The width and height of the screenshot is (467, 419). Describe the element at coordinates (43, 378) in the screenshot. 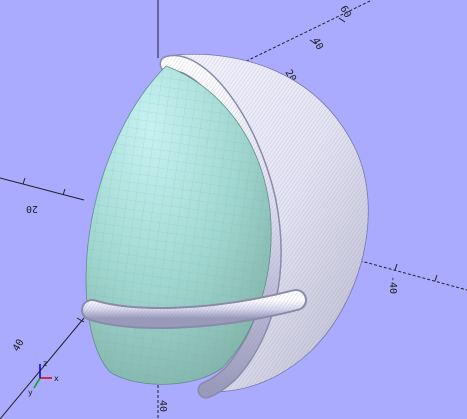

I see `orientation-gizmo: x y z` at that location.